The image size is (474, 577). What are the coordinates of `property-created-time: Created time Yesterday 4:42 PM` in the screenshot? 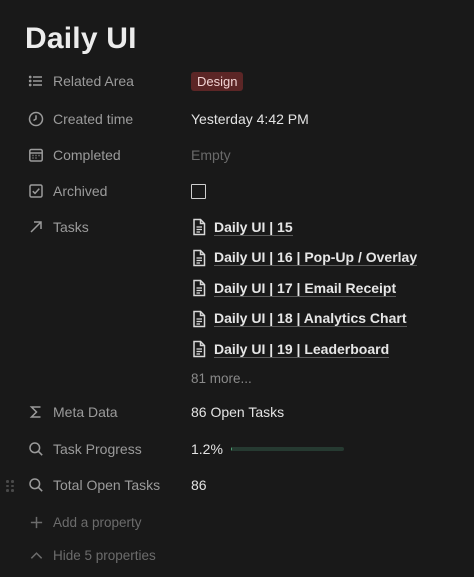 It's located at (237, 119).